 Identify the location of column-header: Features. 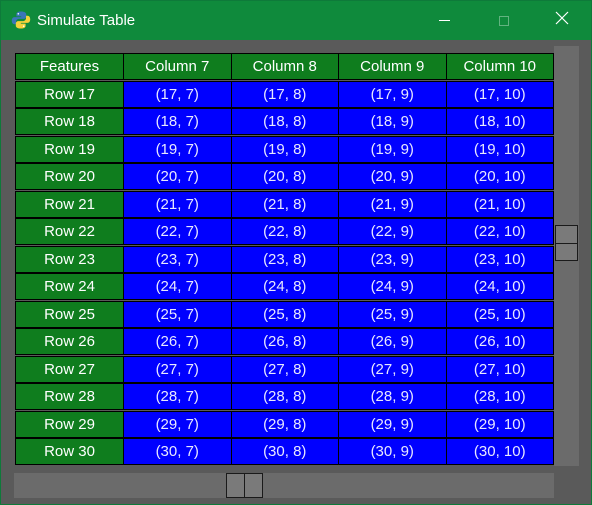
(69, 66).